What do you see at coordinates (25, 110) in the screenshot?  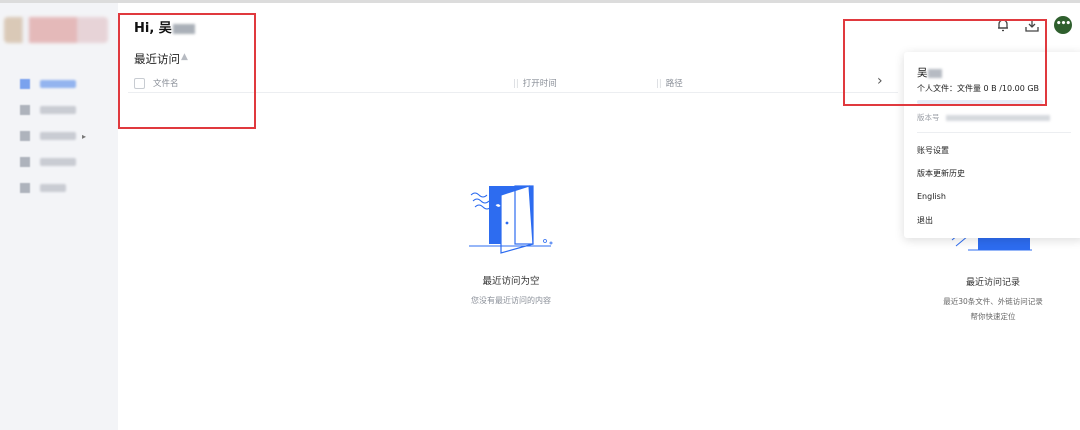 I see `recent-icon` at bounding box center [25, 110].